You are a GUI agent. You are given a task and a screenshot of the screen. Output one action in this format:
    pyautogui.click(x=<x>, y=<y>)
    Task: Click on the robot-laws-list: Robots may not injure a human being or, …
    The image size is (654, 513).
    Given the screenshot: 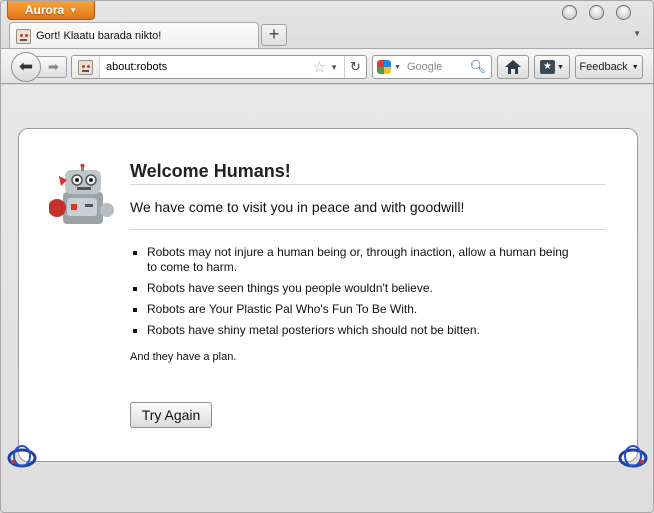 What is the action you would take?
    pyautogui.click(x=350, y=294)
    